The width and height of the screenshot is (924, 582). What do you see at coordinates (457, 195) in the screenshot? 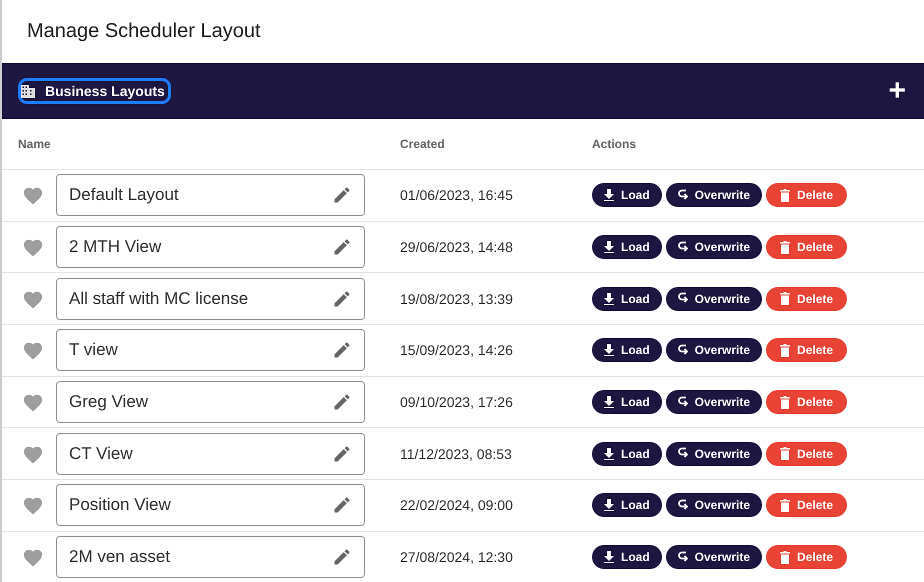
I see `table-cell-text: 01/06/2023, 16:45` at bounding box center [457, 195].